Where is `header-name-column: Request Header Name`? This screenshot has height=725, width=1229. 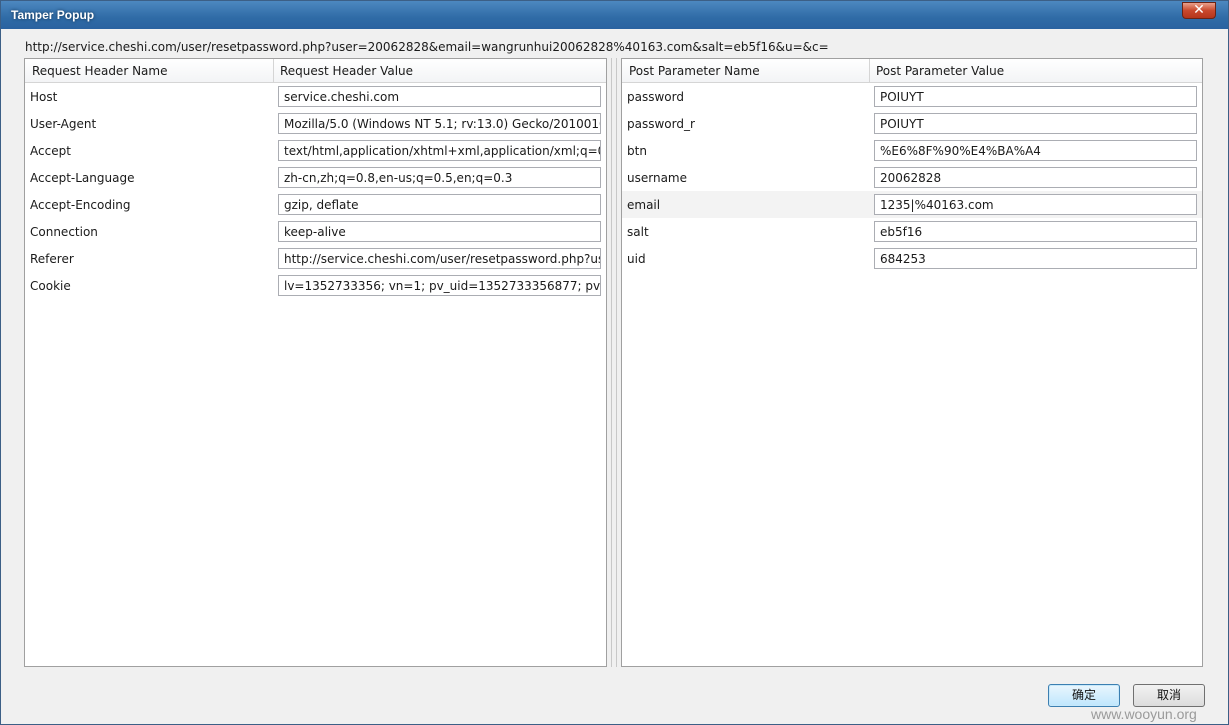 header-name-column: Request Header Name is located at coordinates (99, 71).